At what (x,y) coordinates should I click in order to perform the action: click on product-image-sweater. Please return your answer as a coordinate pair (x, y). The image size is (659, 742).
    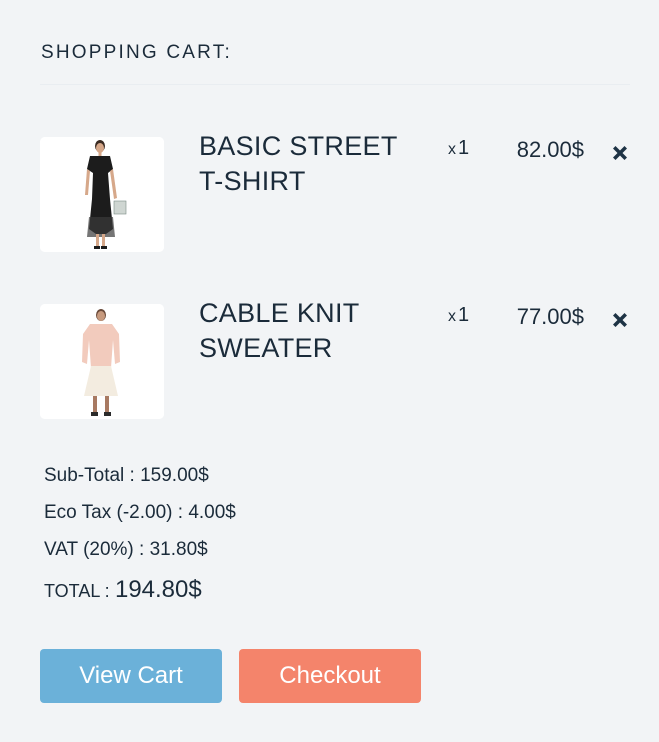
    Looking at the image, I should click on (102, 361).